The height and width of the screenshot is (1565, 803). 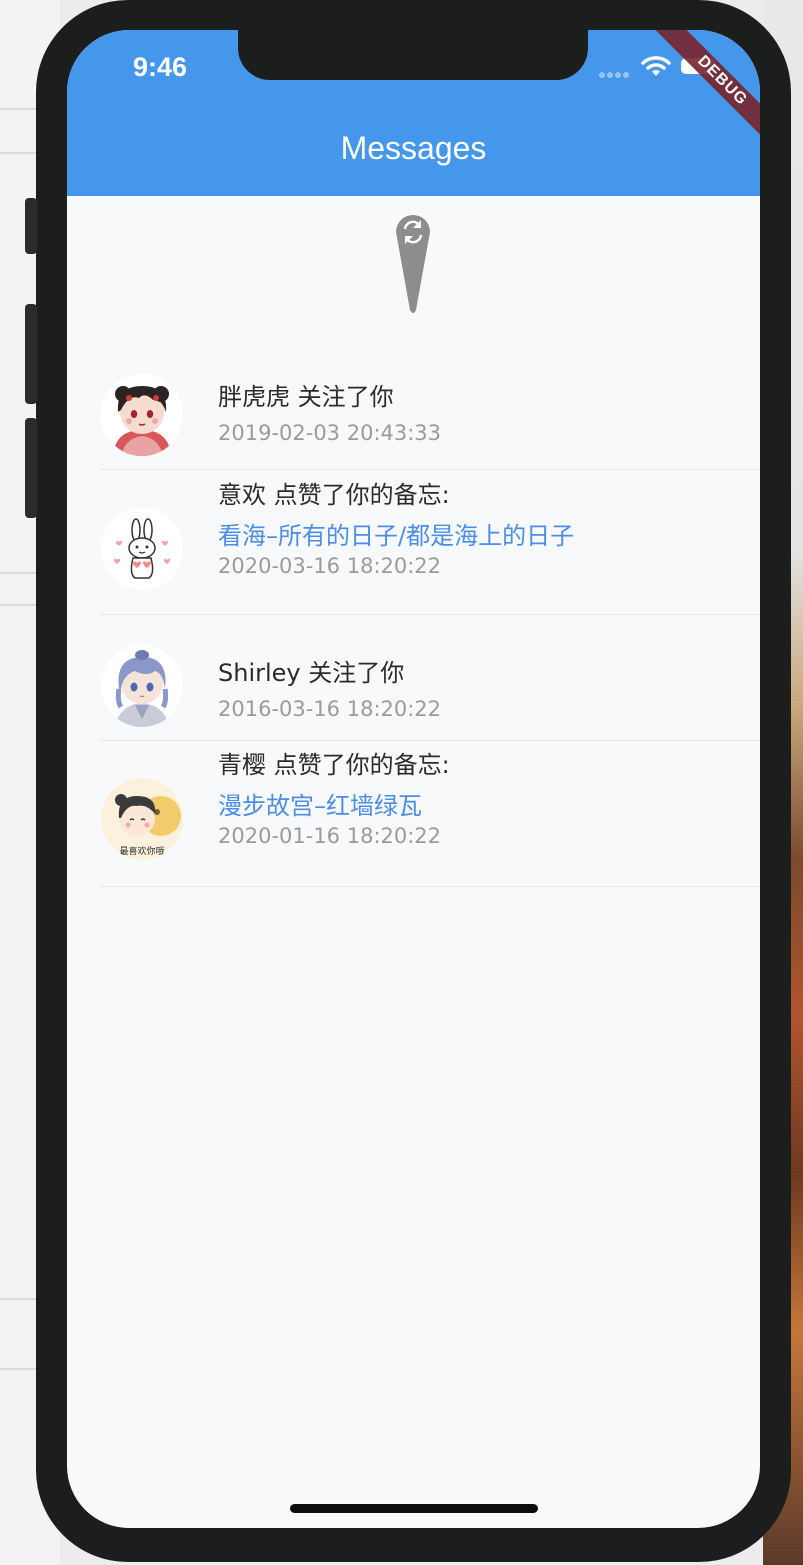 I want to click on yellow-girl-avatar-icon: 最喜欢你哦, so click(x=142, y=819).